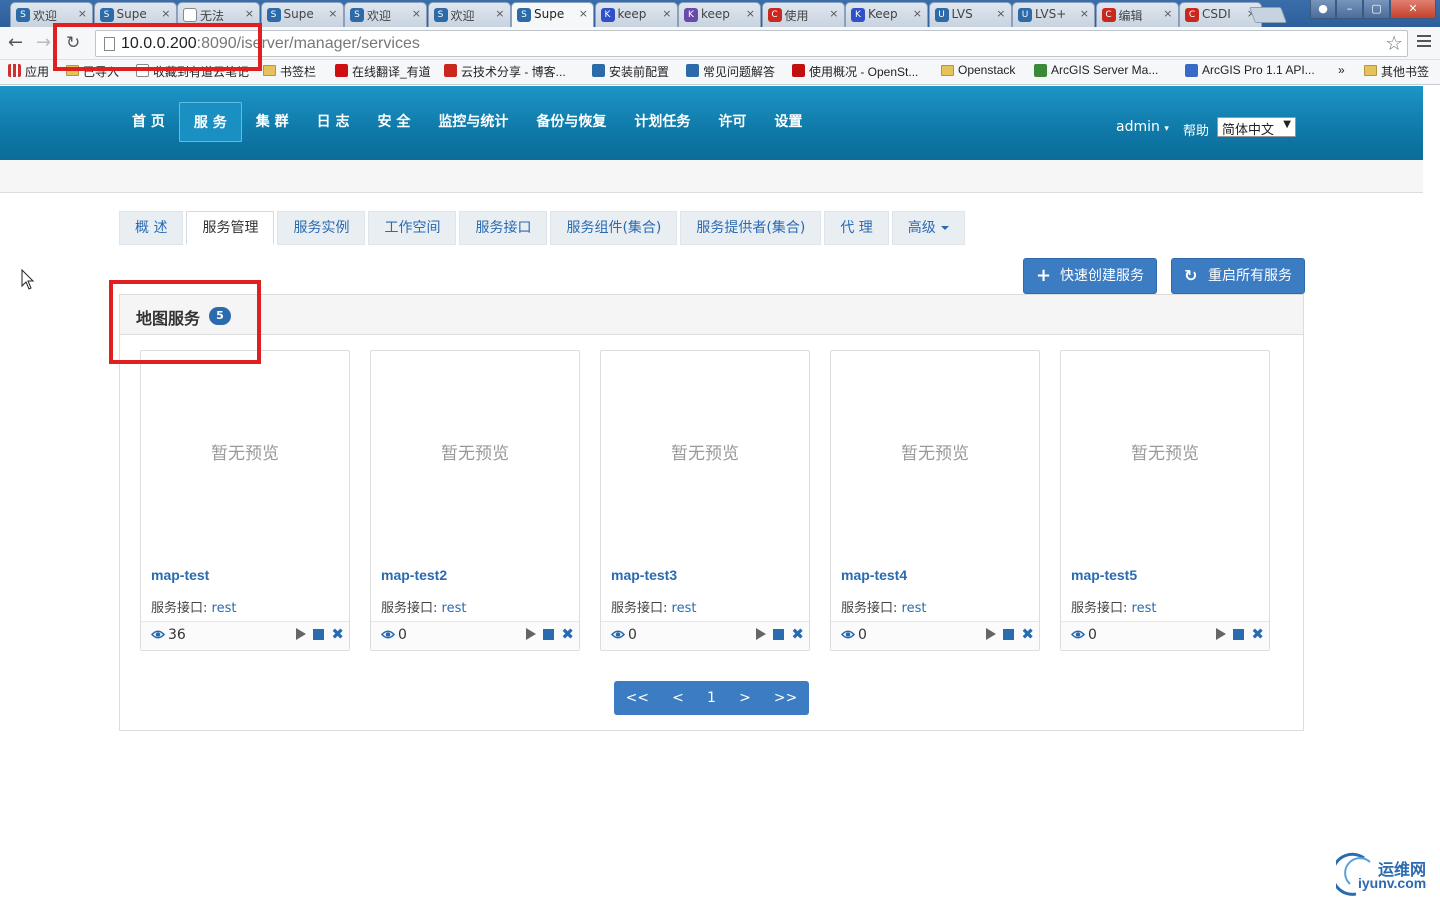 Image resolution: width=1440 pixels, height=900 pixels. What do you see at coordinates (394, 122) in the screenshot?
I see `nav-item: 安 全` at bounding box center [394, 122].